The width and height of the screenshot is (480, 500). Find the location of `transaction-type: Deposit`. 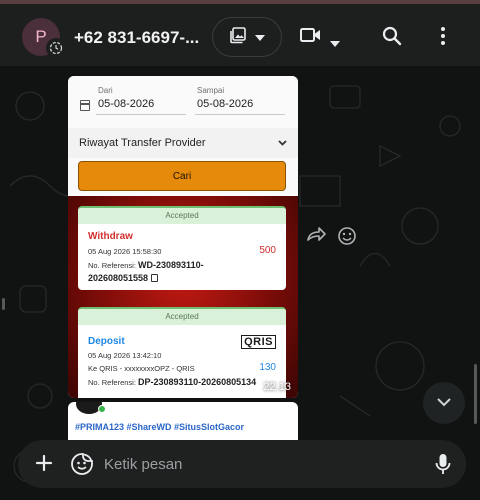

transaction-type: Deposit is located at coordinates (106, 341).